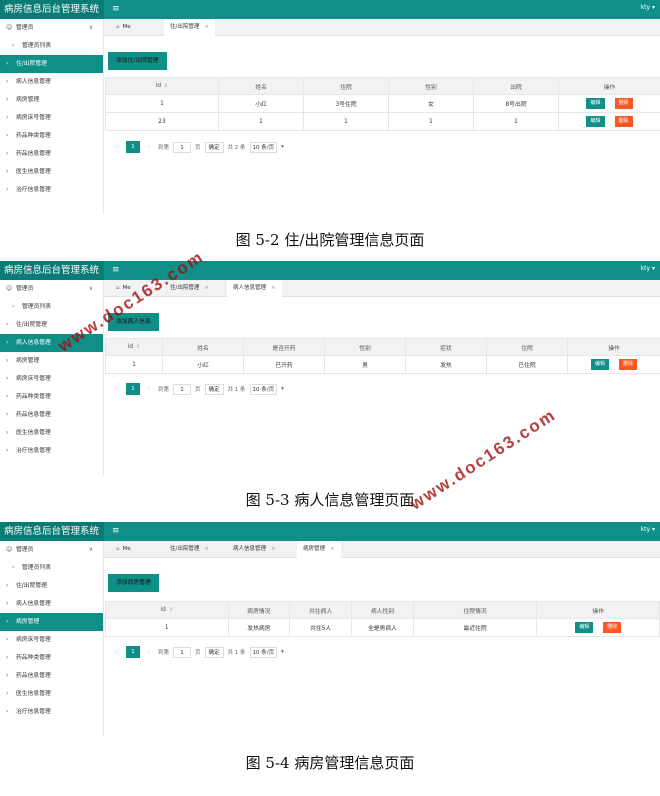  What do you see at coordinates (365, 364) in the screenshot?
I see `table-cell: 男` at bounding box center [365, 364].